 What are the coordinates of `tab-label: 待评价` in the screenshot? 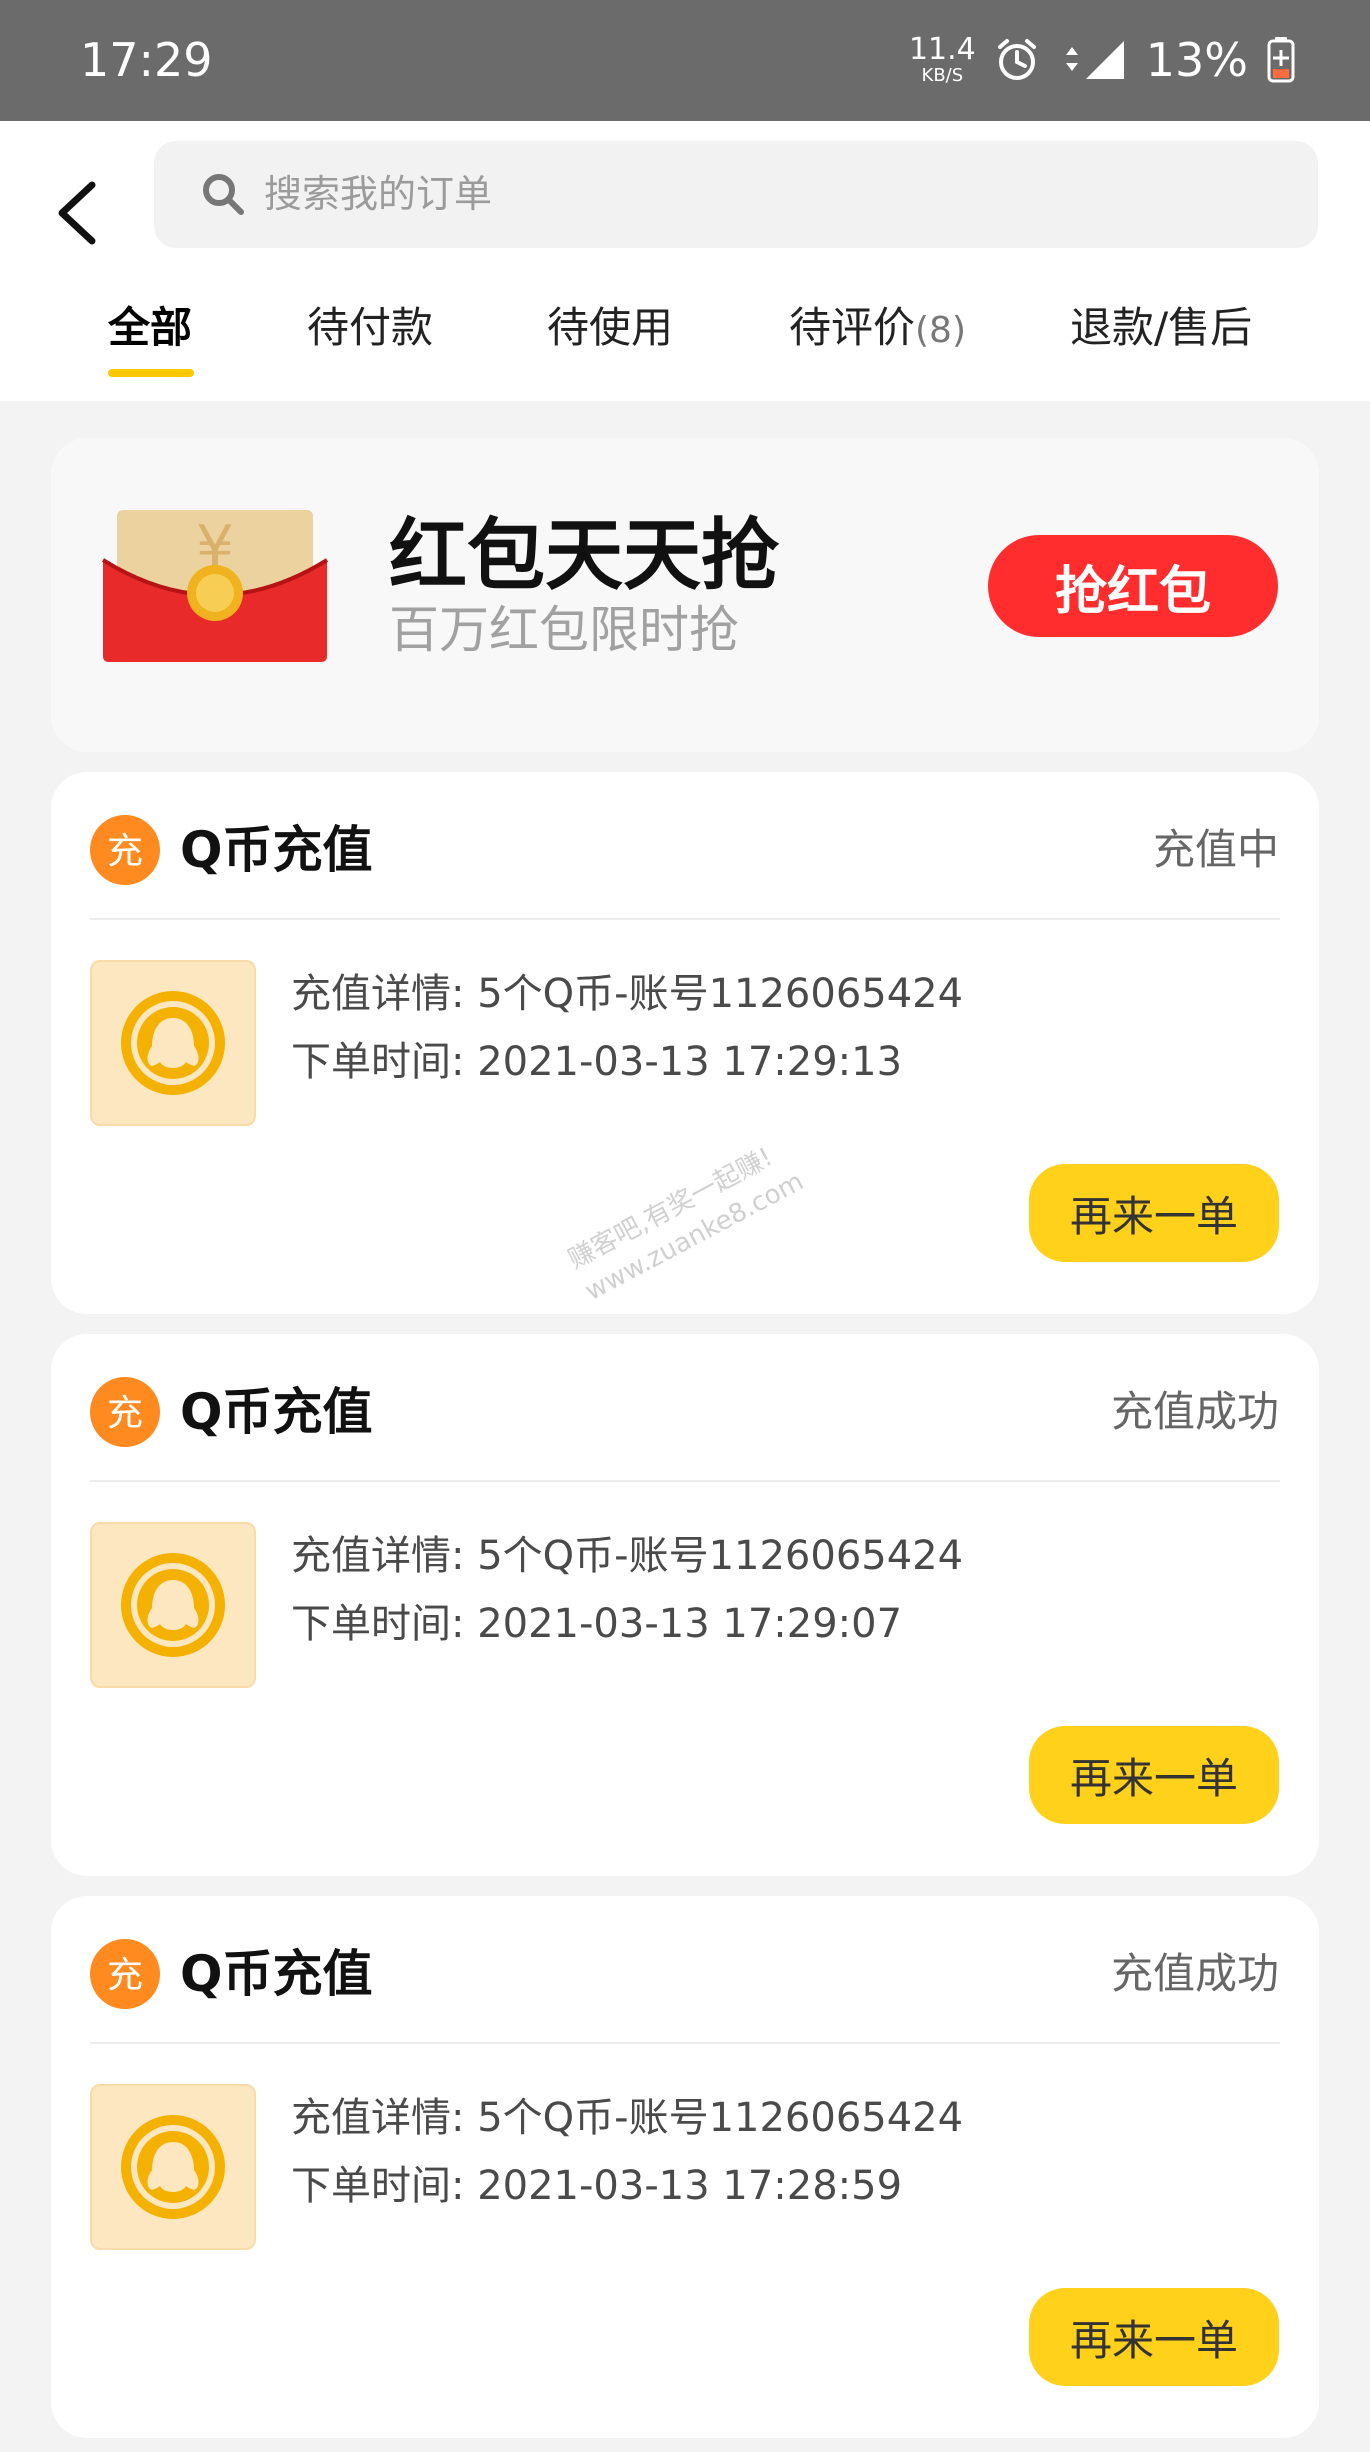 It's located at (852, 327).